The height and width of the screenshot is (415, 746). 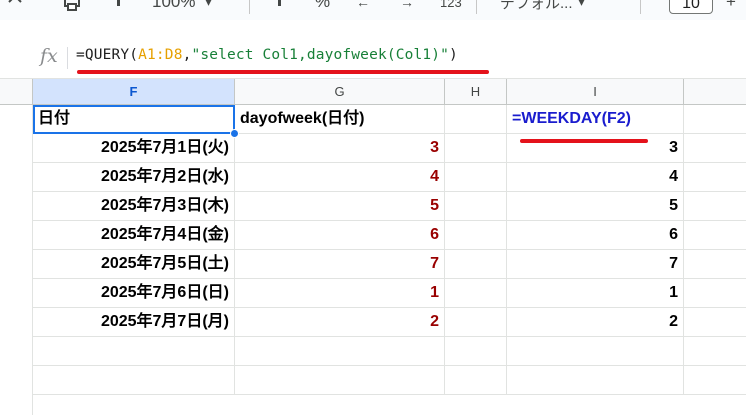 What do you see at coordinates (340, 92) in the screenshot?
I see `column-header-g: G` at bounding box center [340, 92].